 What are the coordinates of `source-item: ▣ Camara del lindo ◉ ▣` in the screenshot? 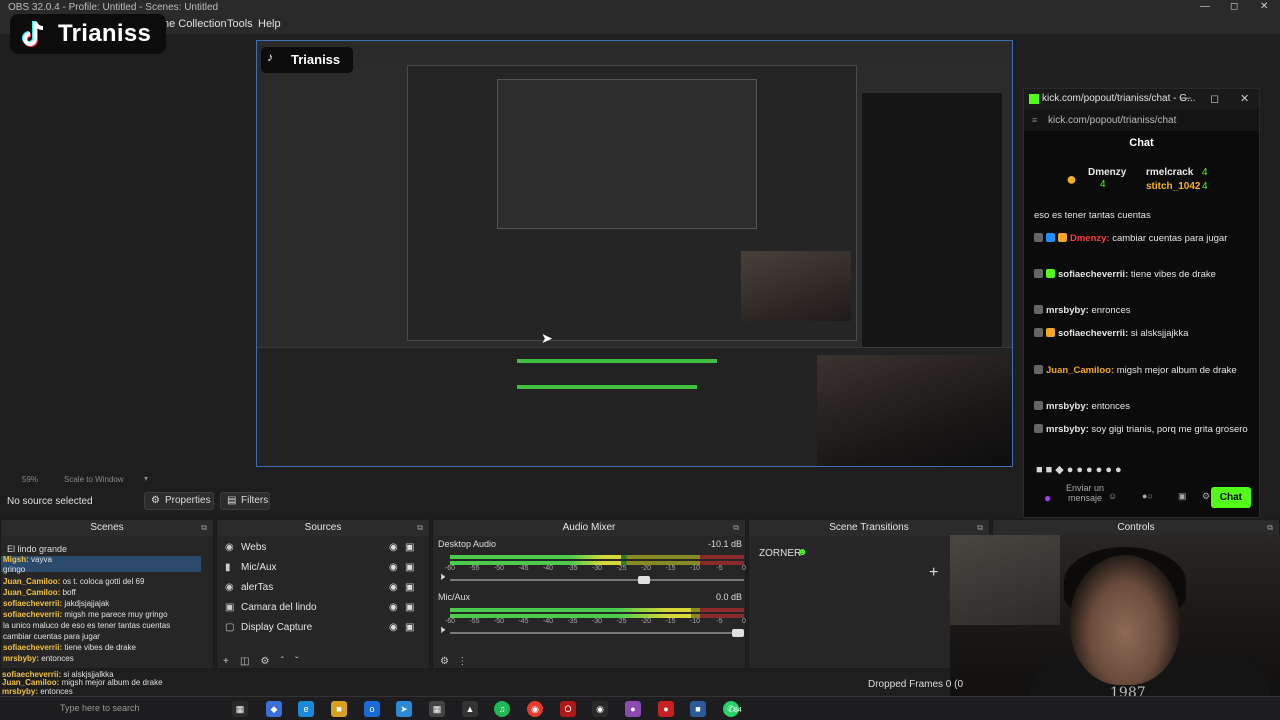 It's located at (321, 609).